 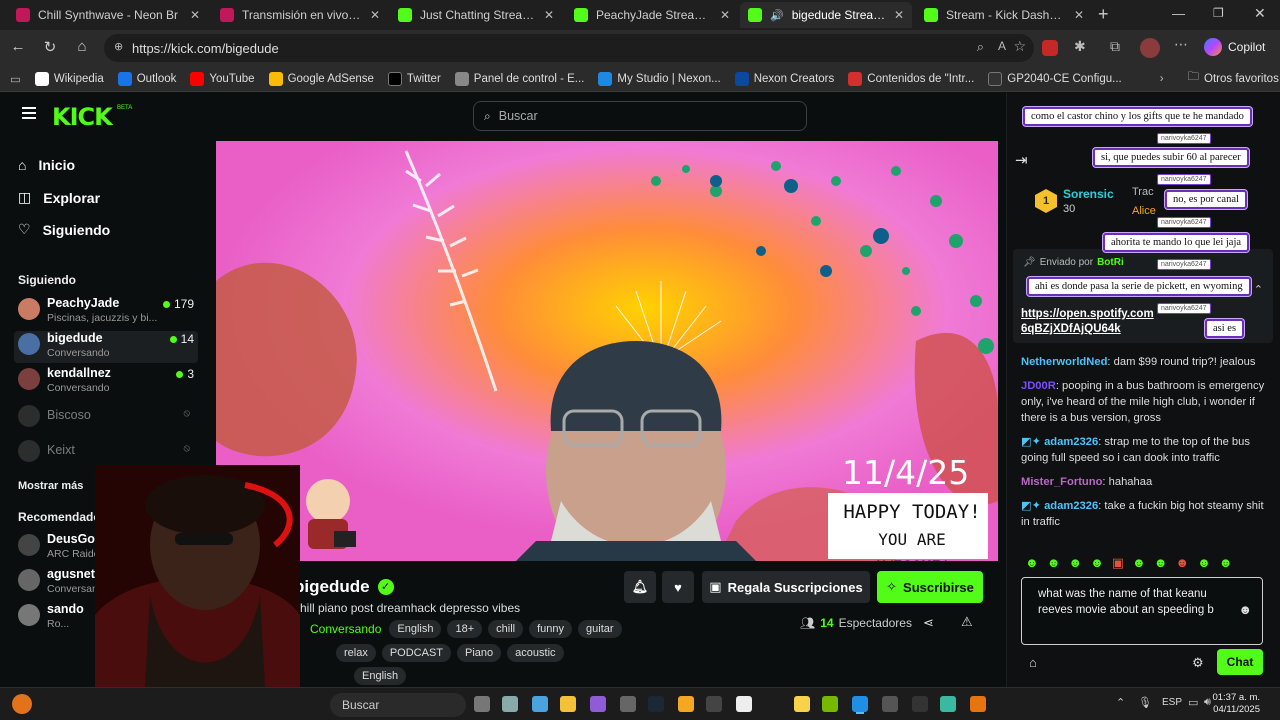 What do you see at coordinates (1103, 14) in the screenshot?
I see `new-tab-button: +` at bounding box center [1103, 14].